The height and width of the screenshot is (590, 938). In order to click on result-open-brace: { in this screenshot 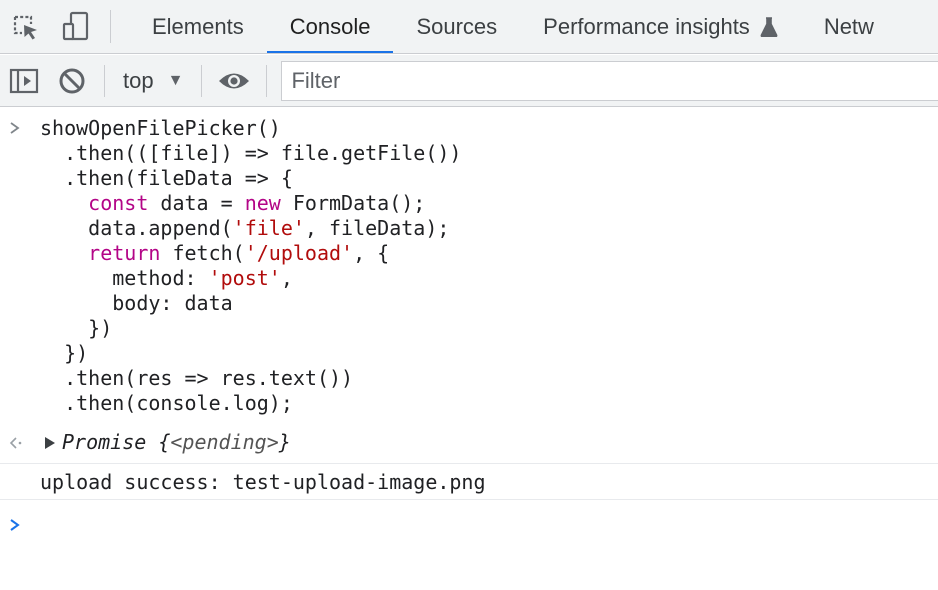, I will do `click(158, 442)`.